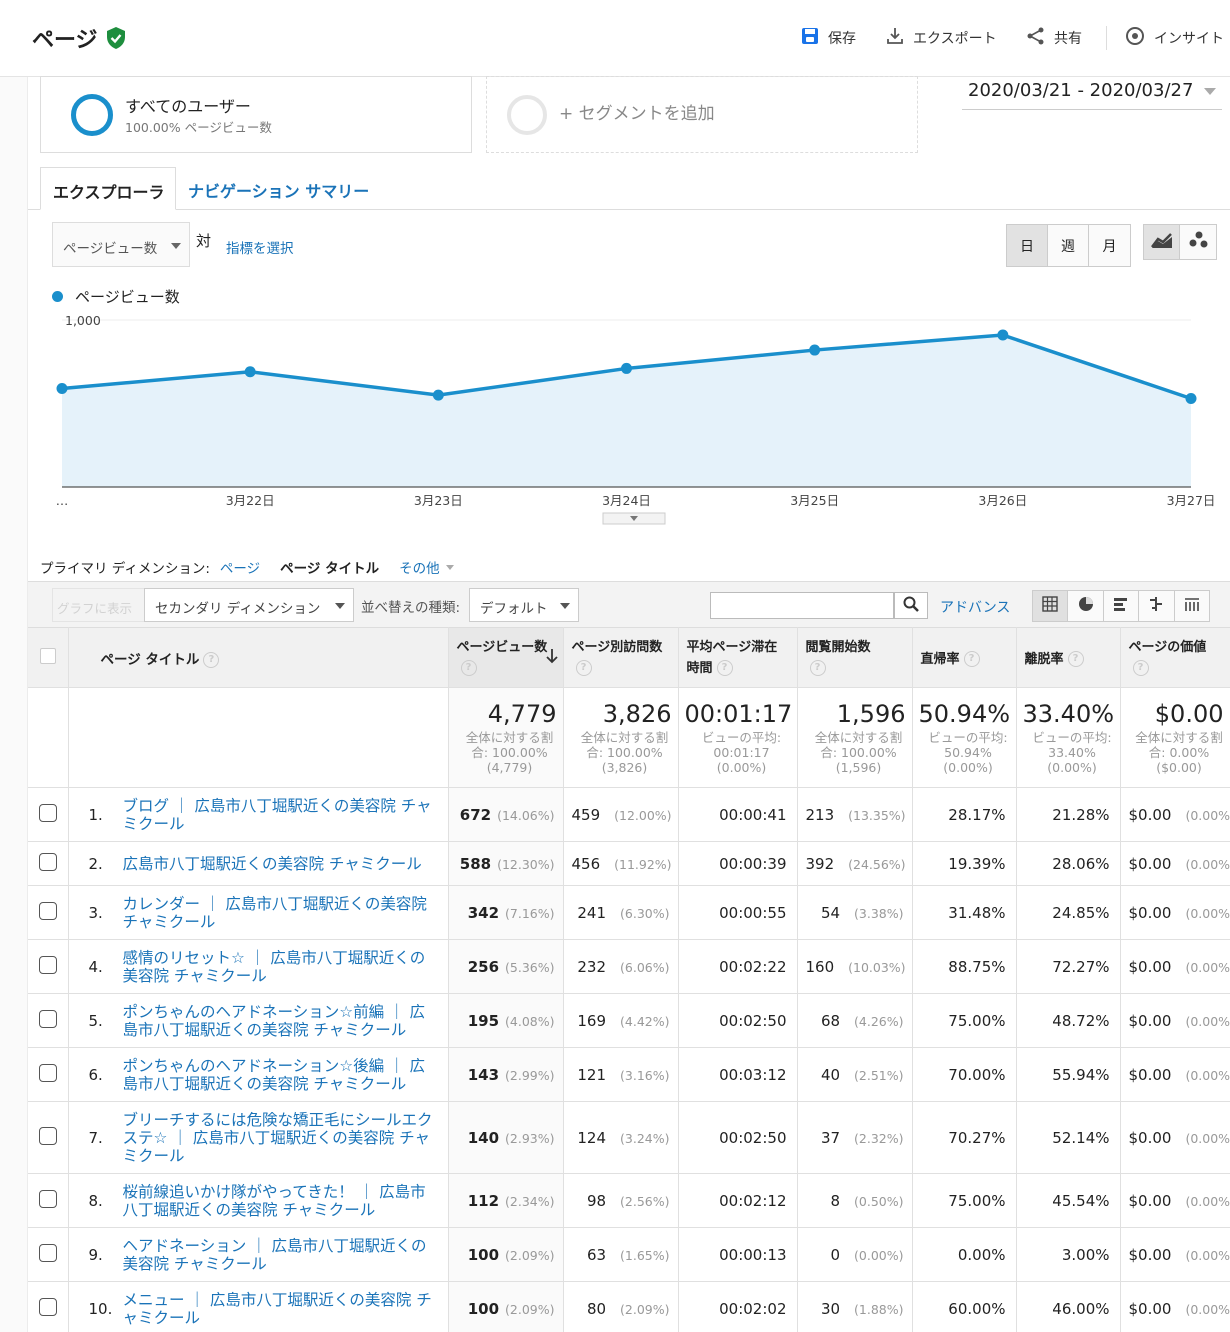  I want to click on unique-pageviews-cell: 459 (12.00%), so click(621, 814).